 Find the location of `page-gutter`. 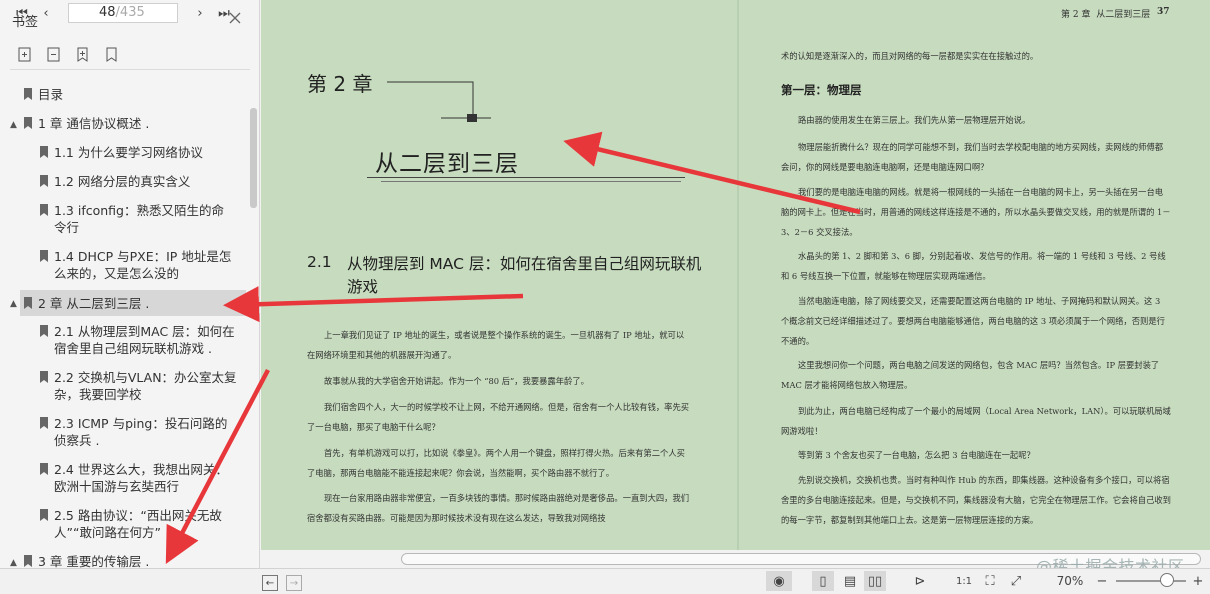

page-gutter is located at coordinates (738, 275).